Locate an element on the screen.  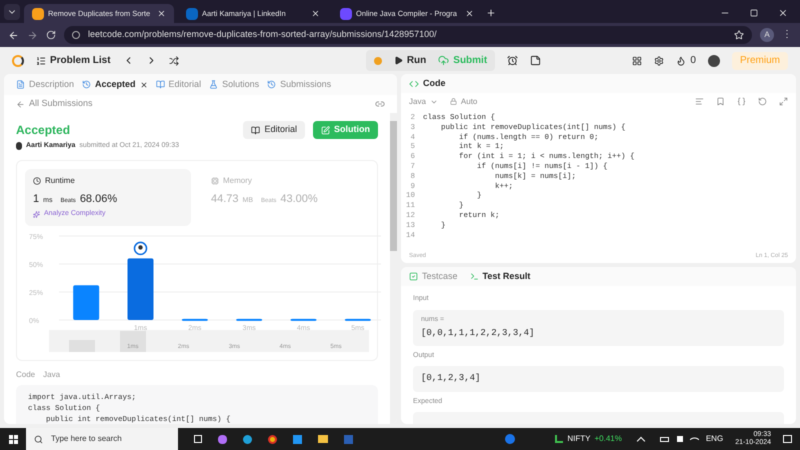
status-text: Accepted is located at coordinates (44, 130).